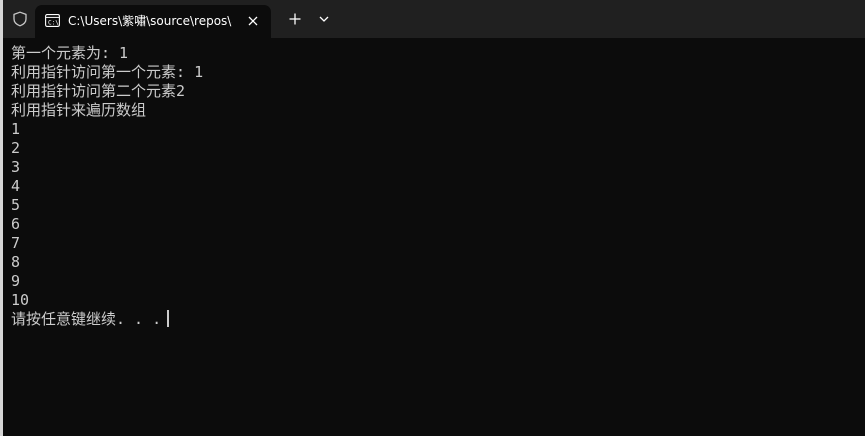 Image resolution: width=865 pixels, height=436 pixels. What do you see at coordinates (1, 218) in the screenshot?
I see `window-edge` at bounding box center [1, 218].